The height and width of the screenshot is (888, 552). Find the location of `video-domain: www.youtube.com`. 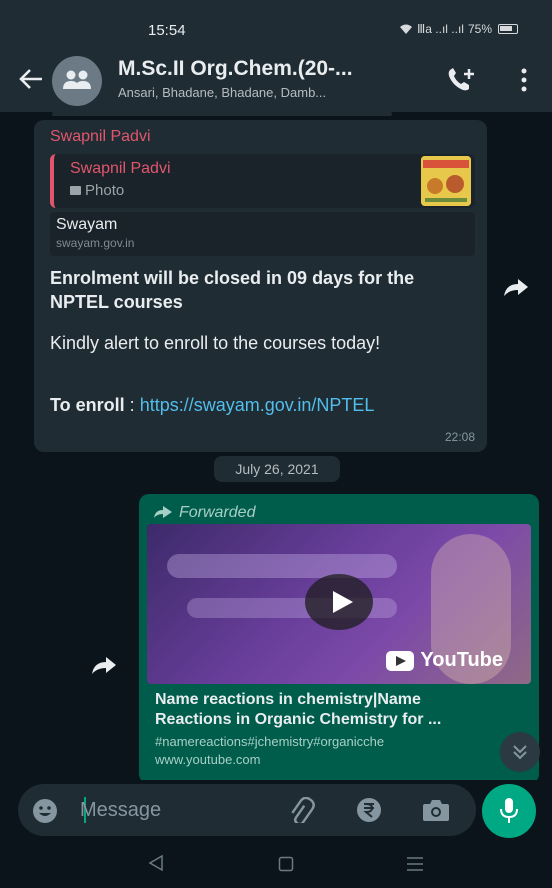

video-domain: www.youtube.com is located at coordinates (208, 759).